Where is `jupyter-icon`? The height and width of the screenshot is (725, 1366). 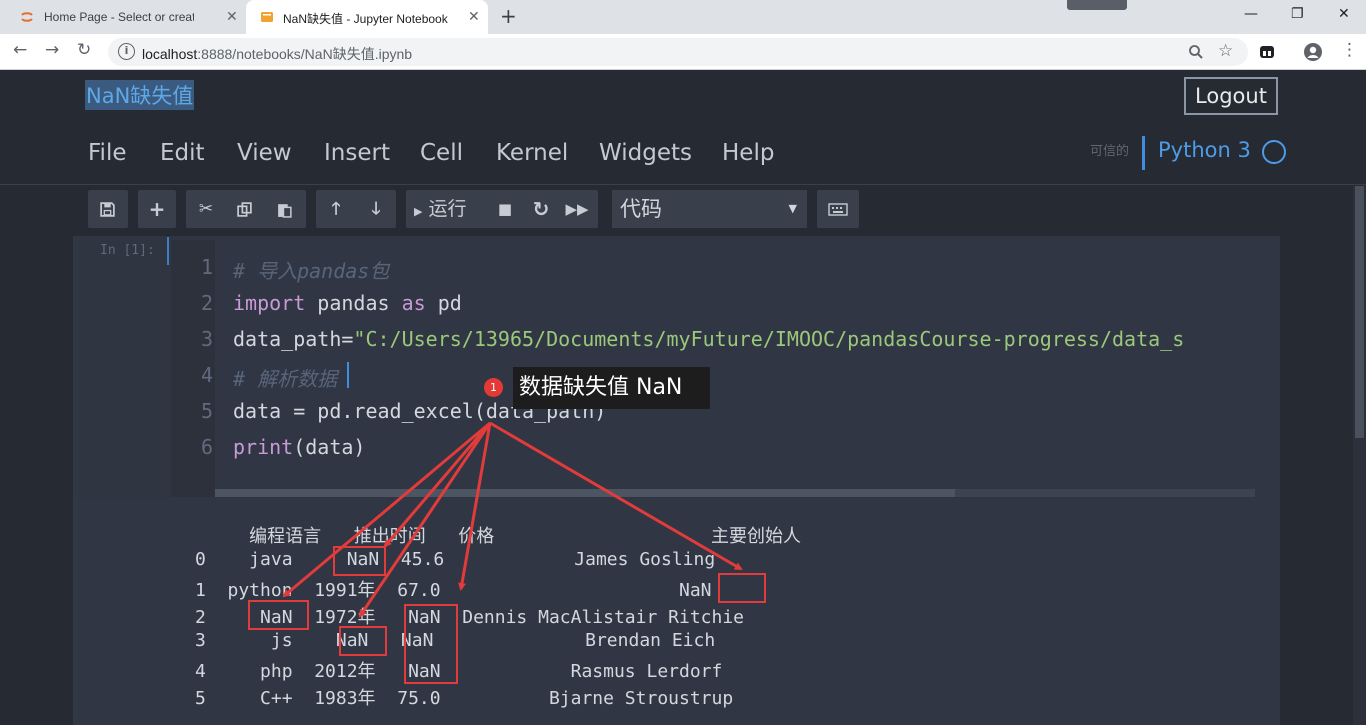 jupyter-icon is located at coordinates (27, 17).